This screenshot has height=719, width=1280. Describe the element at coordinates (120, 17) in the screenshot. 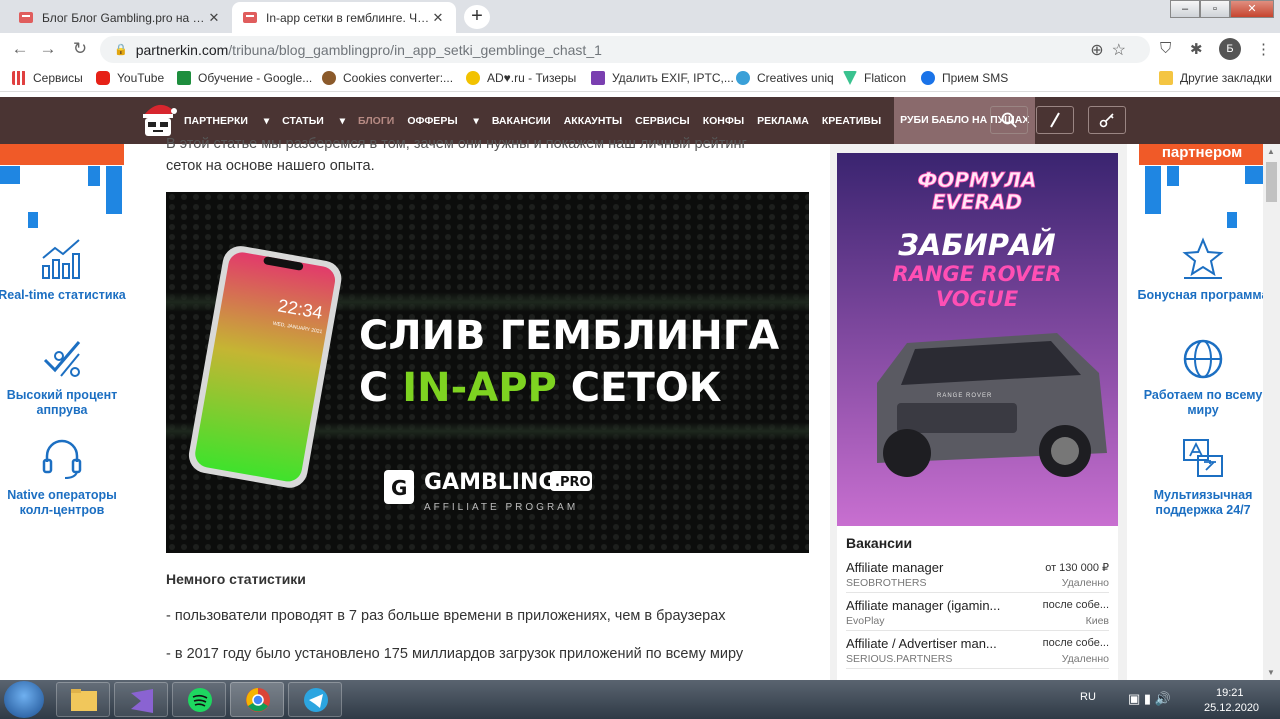

I see `browser-tab: Блог Блог Gambling.pro на Парт ✕` at that location.